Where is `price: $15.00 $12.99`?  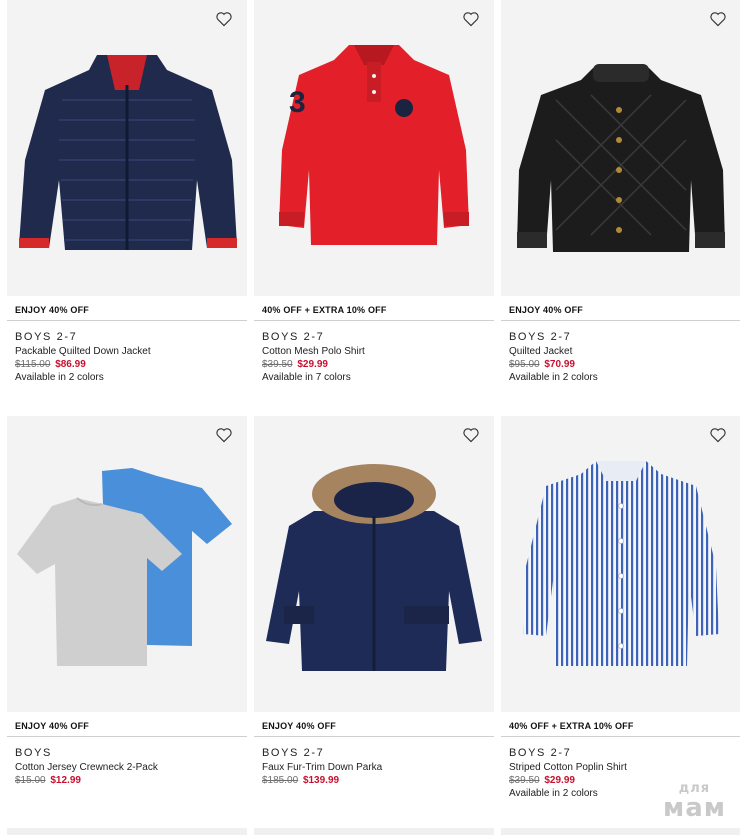
price: $15.00 $12.99 is located at coordinates (131, 780).